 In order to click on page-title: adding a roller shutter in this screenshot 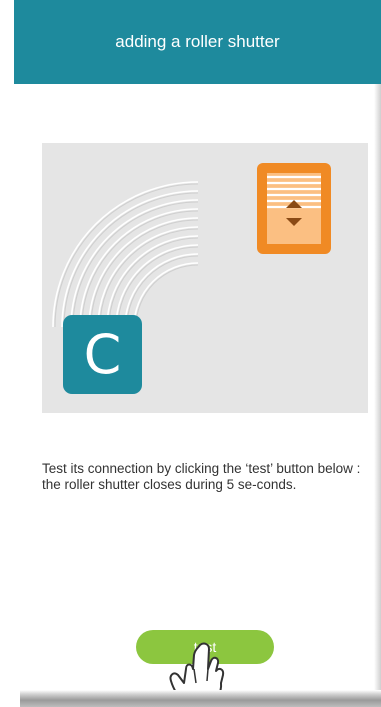, I will do `click(197, 41)`.